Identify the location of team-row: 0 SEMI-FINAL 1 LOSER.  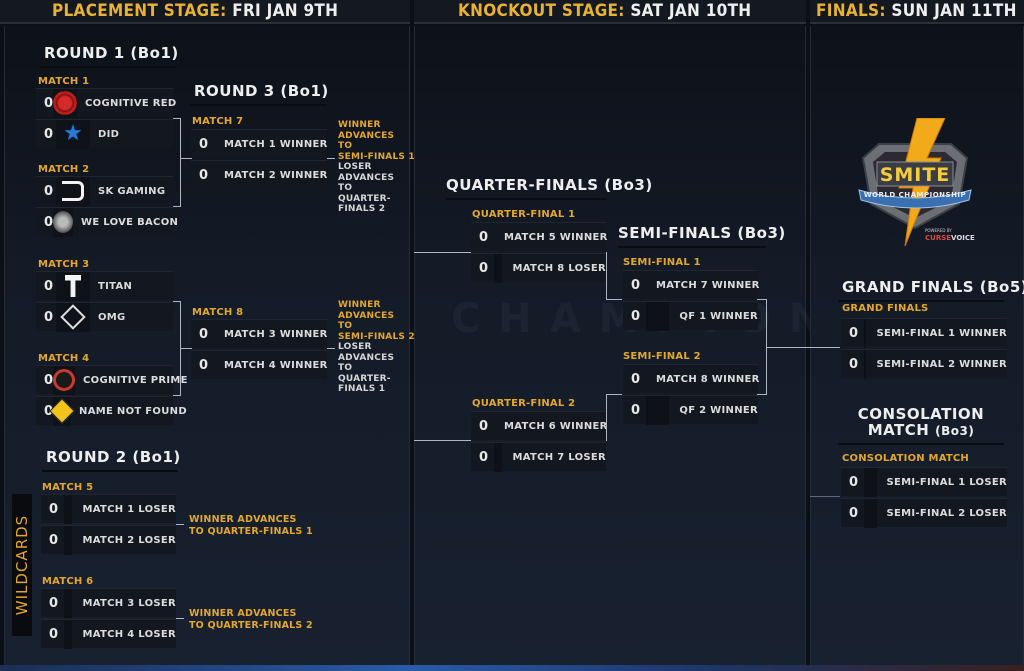
(924, 482).